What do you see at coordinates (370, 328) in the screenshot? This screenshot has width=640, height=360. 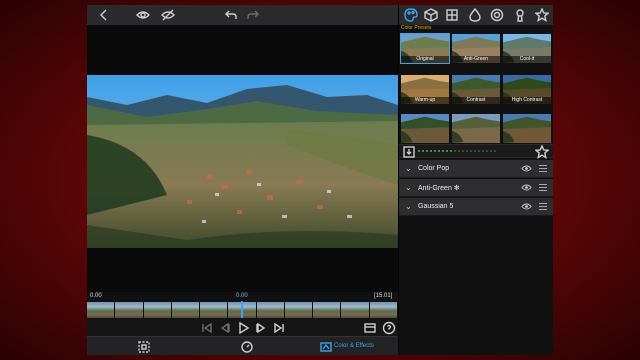 I see `film-settings-icon` at bounding box center [370, 328].